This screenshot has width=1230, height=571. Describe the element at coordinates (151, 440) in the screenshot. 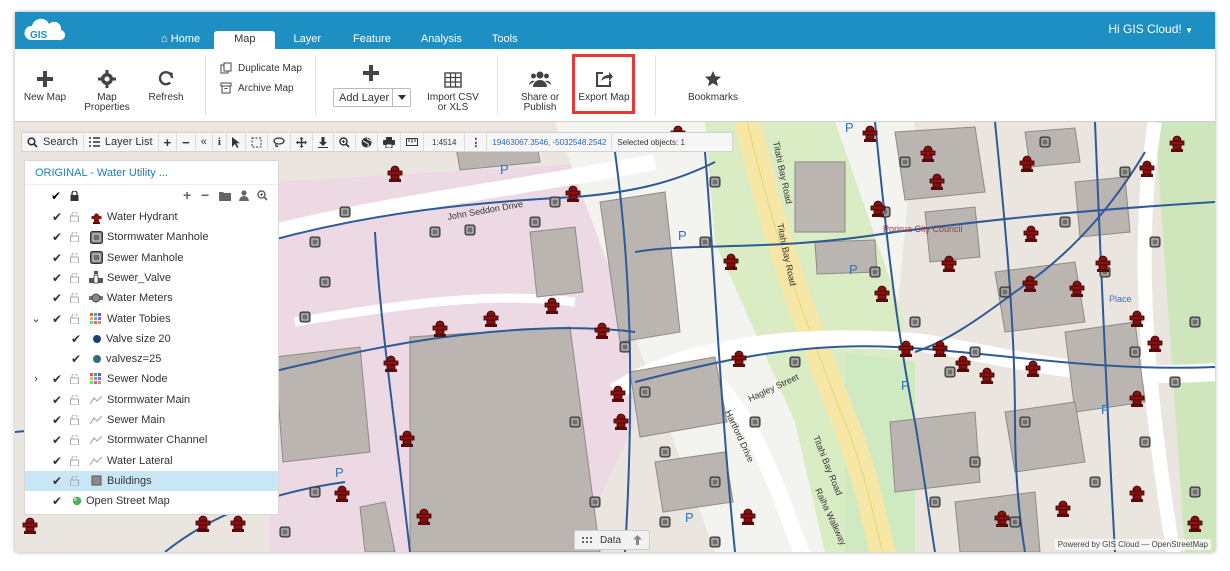

I see `layer-row: ✔ Stormwater Channel` at that location.